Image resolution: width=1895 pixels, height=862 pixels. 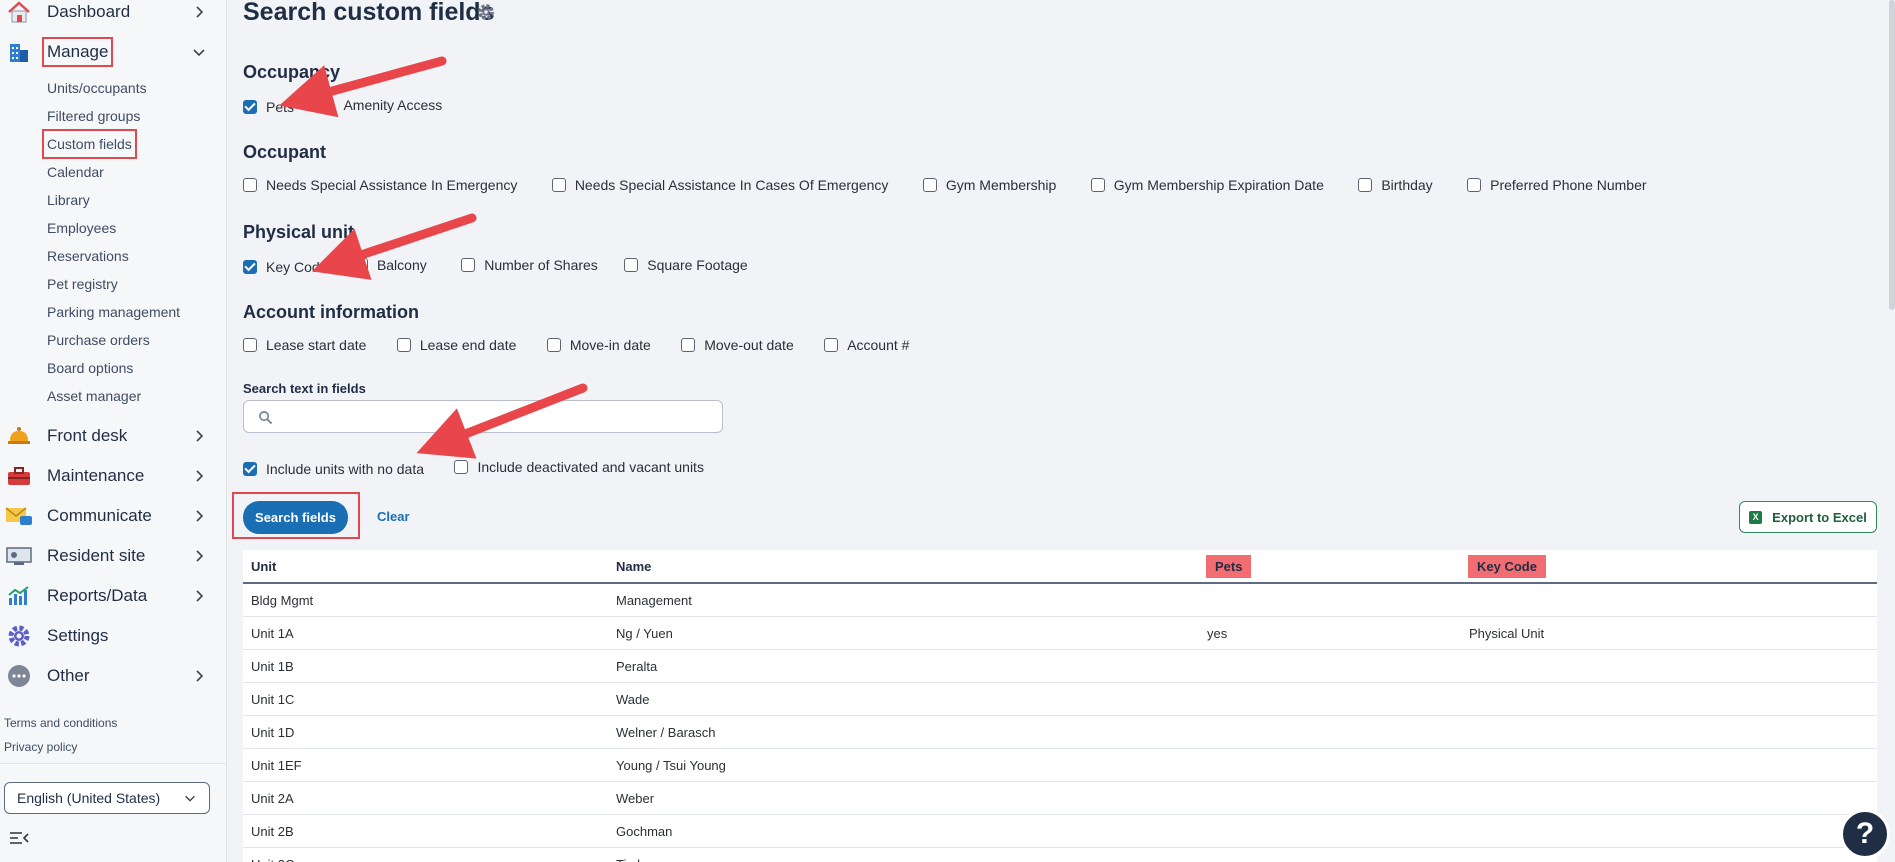 I want to click on checkbox-gym-membership: Gym Membership, so click(x=989, y=185).